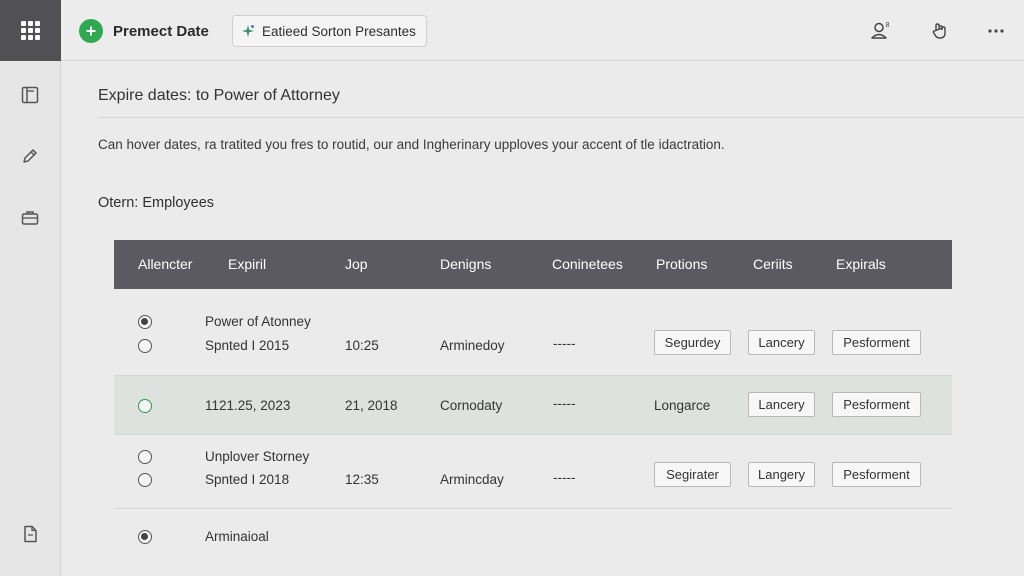  What do you see at coordinates (773, 264) in the screenshot?
I see `column-header: Ceriits` at bounding box center [773, 264].